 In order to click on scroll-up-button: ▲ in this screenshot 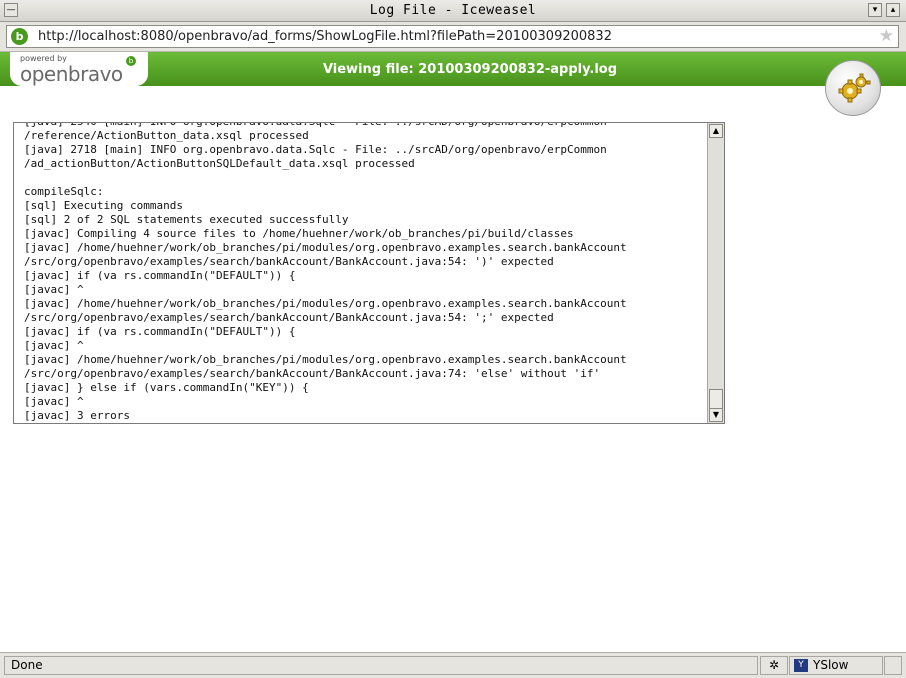, I will do `click(716, 131)`.